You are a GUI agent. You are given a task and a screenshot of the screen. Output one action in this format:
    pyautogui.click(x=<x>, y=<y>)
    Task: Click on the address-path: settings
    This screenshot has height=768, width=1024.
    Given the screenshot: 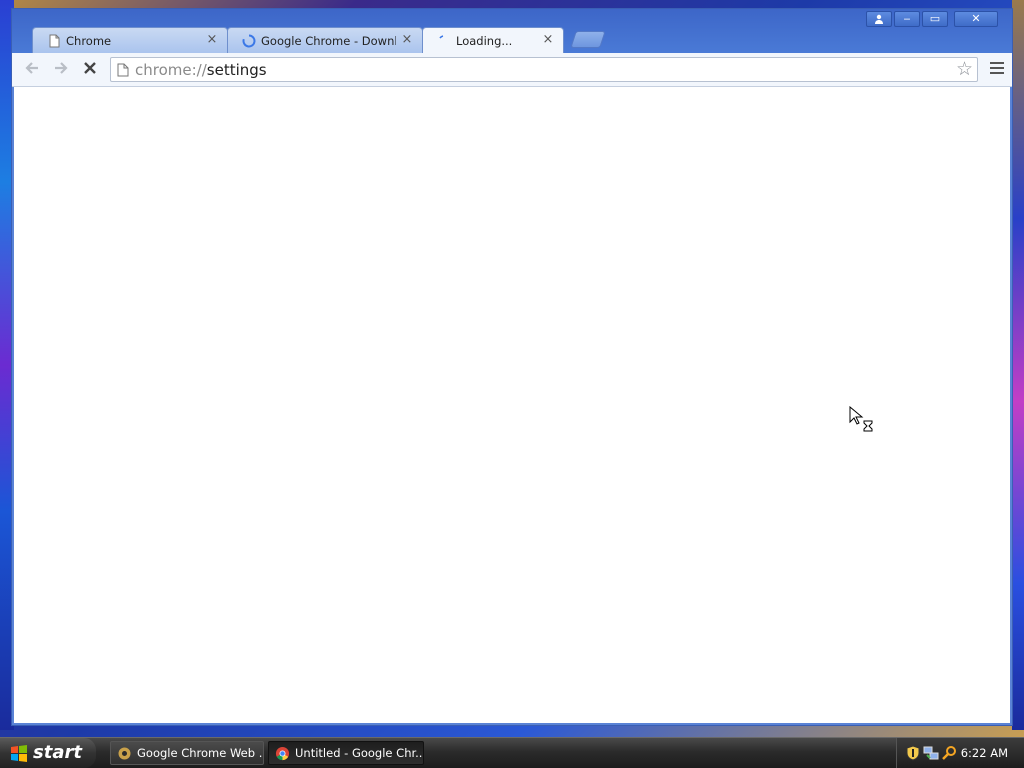 What is the action you would take?
    pyautogui.click(x=236, y=70)
    